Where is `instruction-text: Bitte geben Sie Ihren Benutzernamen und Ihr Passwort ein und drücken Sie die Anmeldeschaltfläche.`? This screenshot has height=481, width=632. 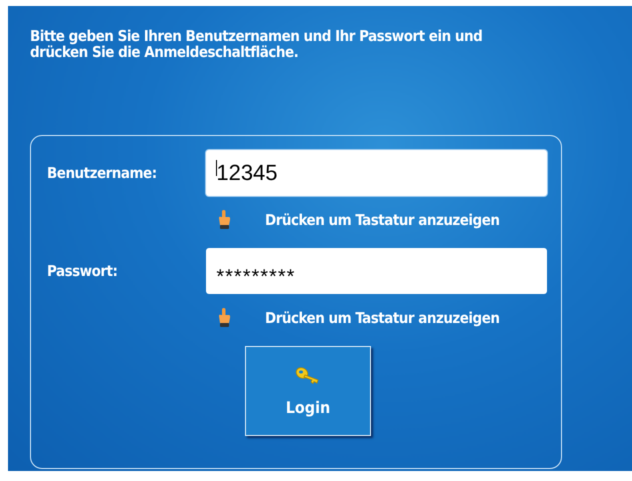 instruction-text: Bitte geben Sie Ihren Benutzernamen und Ihr Passwort ein und drücken Sie die Anmeldeschaltfläche. is located at coordinates (257, 44).